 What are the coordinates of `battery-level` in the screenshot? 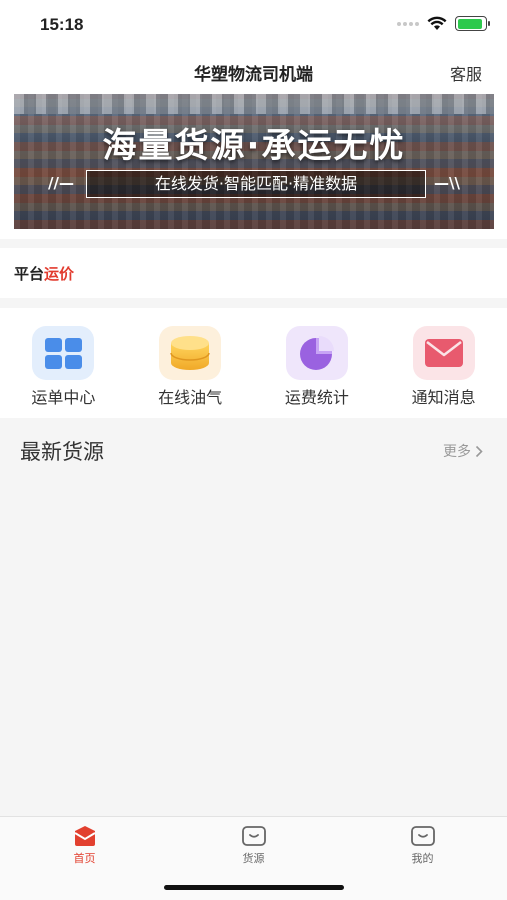 It's located at (469, 23).